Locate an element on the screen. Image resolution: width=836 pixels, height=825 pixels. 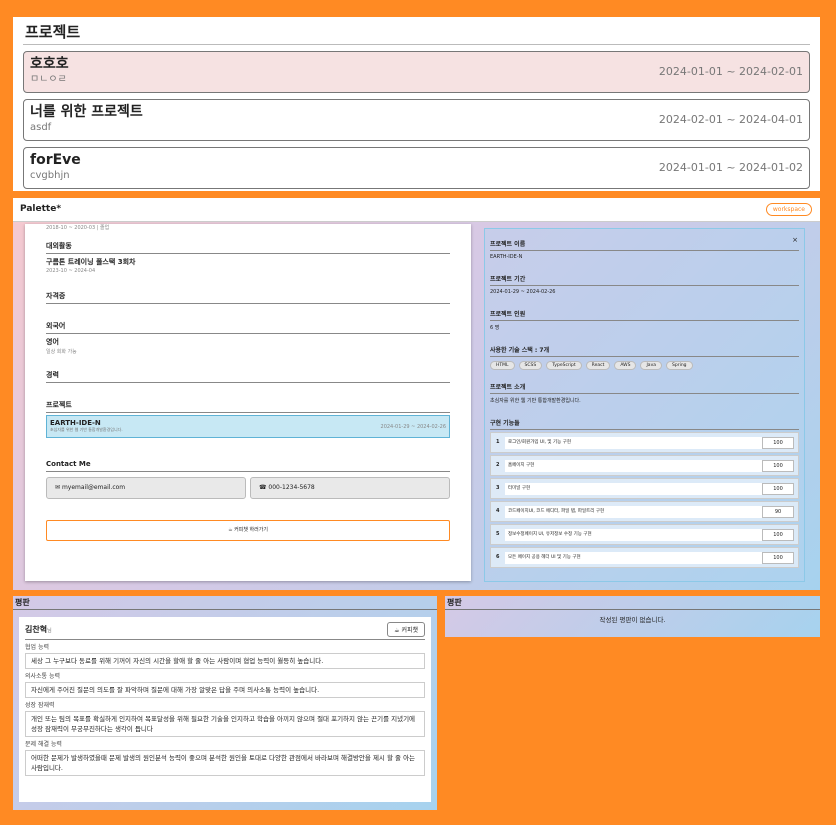
detail-name: EARTH-IDE-N is located at coordinates (506, 257).